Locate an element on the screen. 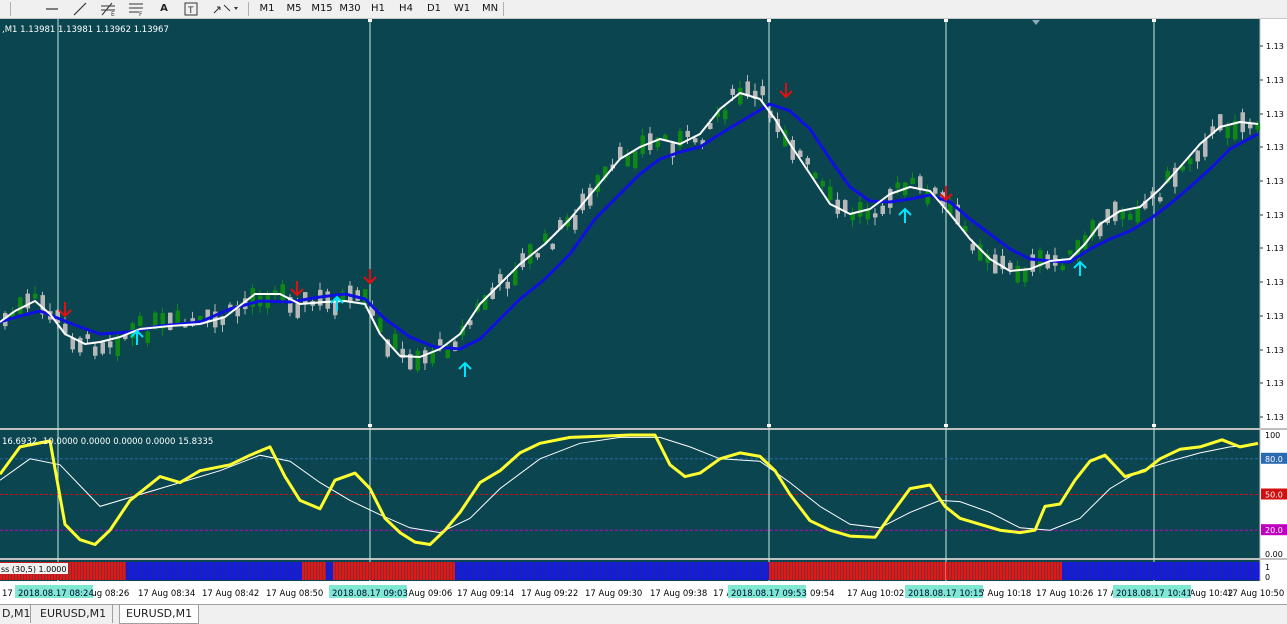 Image resolution: width=1287 pixels, height=624 pixels. timeframe-button-mn: MN is located at coordinates (490, 9).